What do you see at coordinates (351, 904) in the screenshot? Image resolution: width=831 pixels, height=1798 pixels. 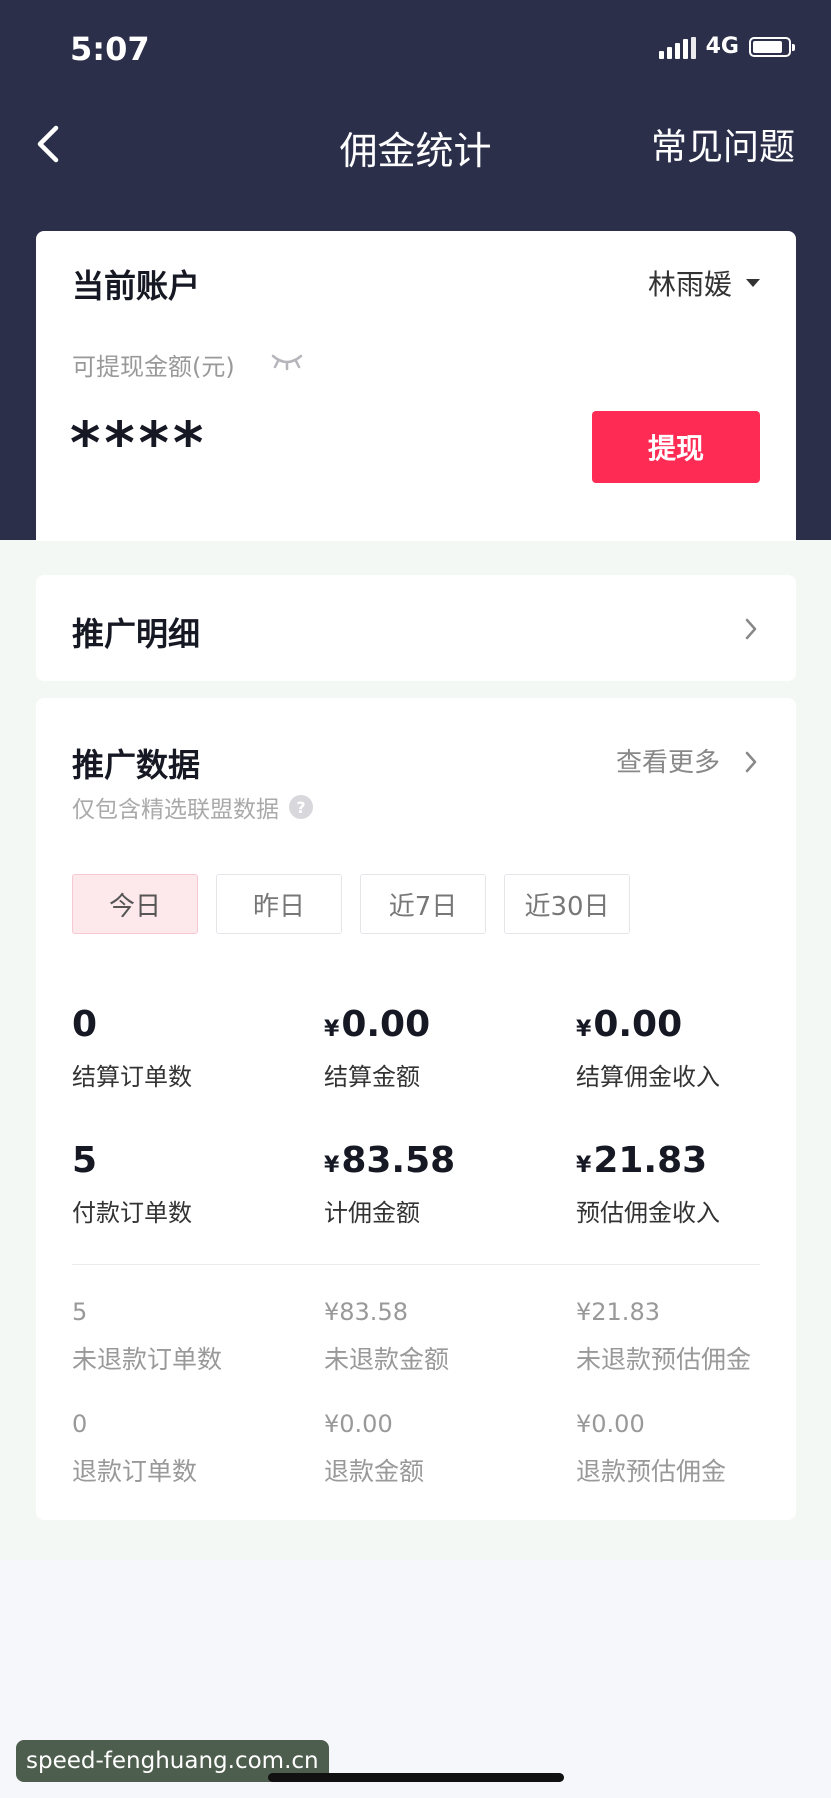 I see `period-tabs: 今日 昨日 近7日 近30日` at bounding box center [351, 904].